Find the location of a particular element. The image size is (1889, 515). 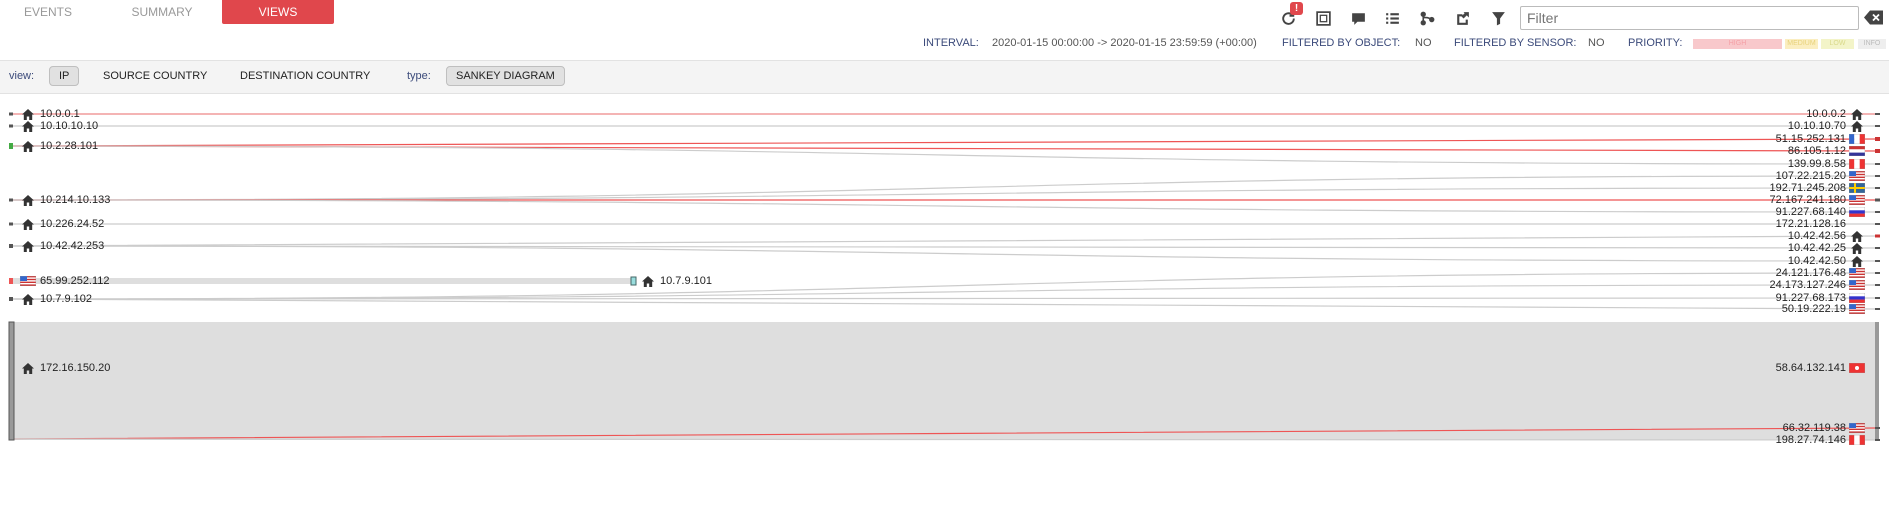

source-node-label: 172.16.150.20 is located at coordinates (75, 368).